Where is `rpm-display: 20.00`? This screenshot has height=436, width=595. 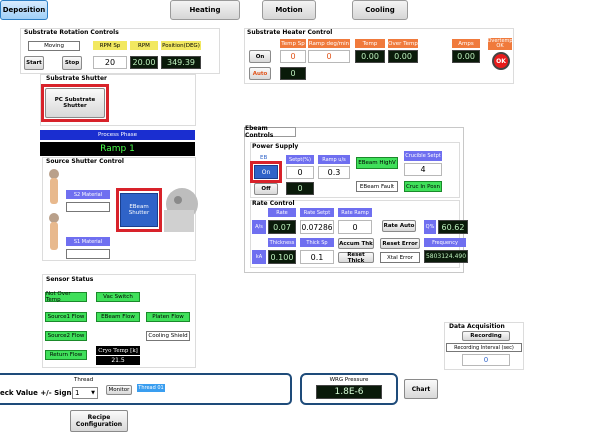 rpm-display: 20.00 is located at coordinates (144, 62).